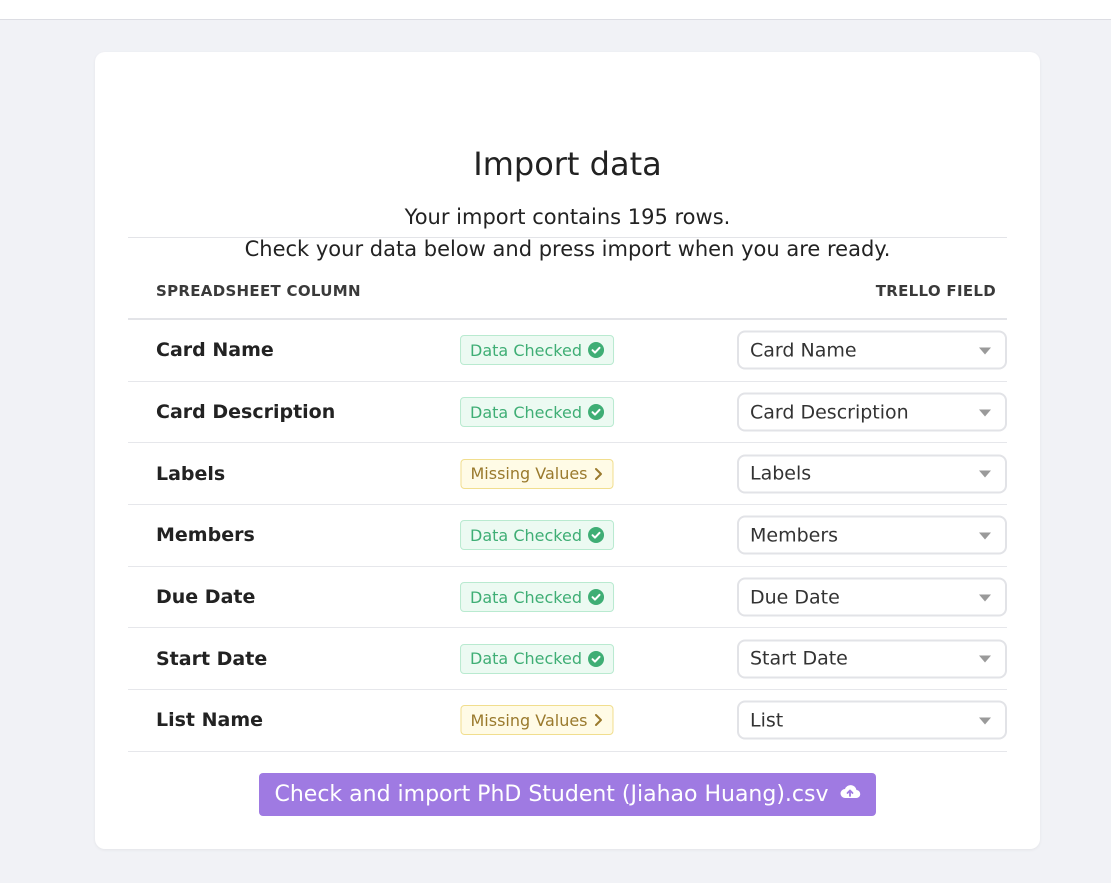  I want to click on select-value: Labels, so click(781, 473).